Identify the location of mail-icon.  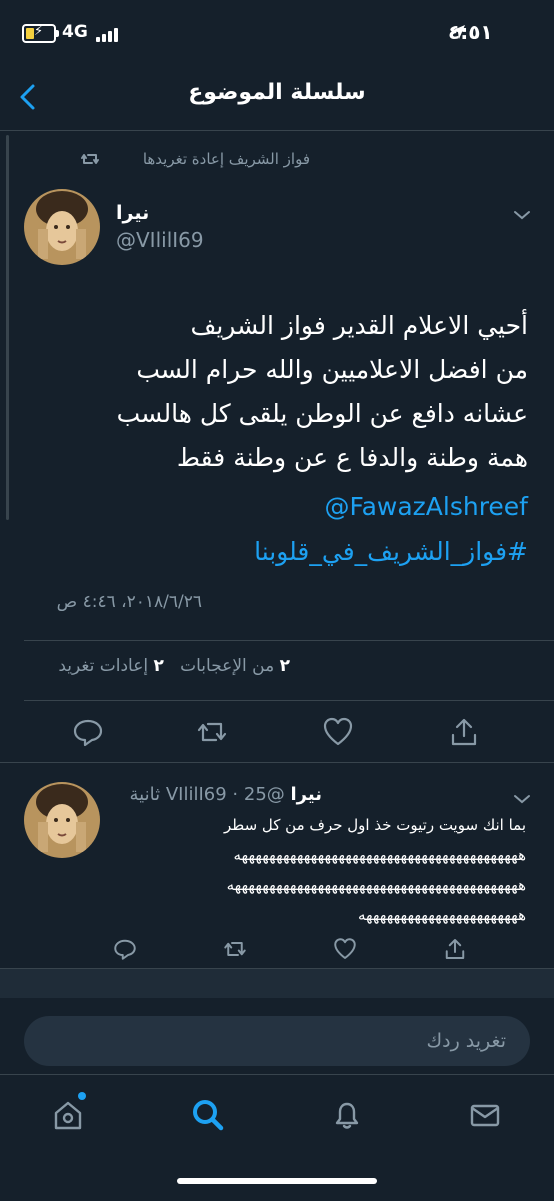
(485, 1115).